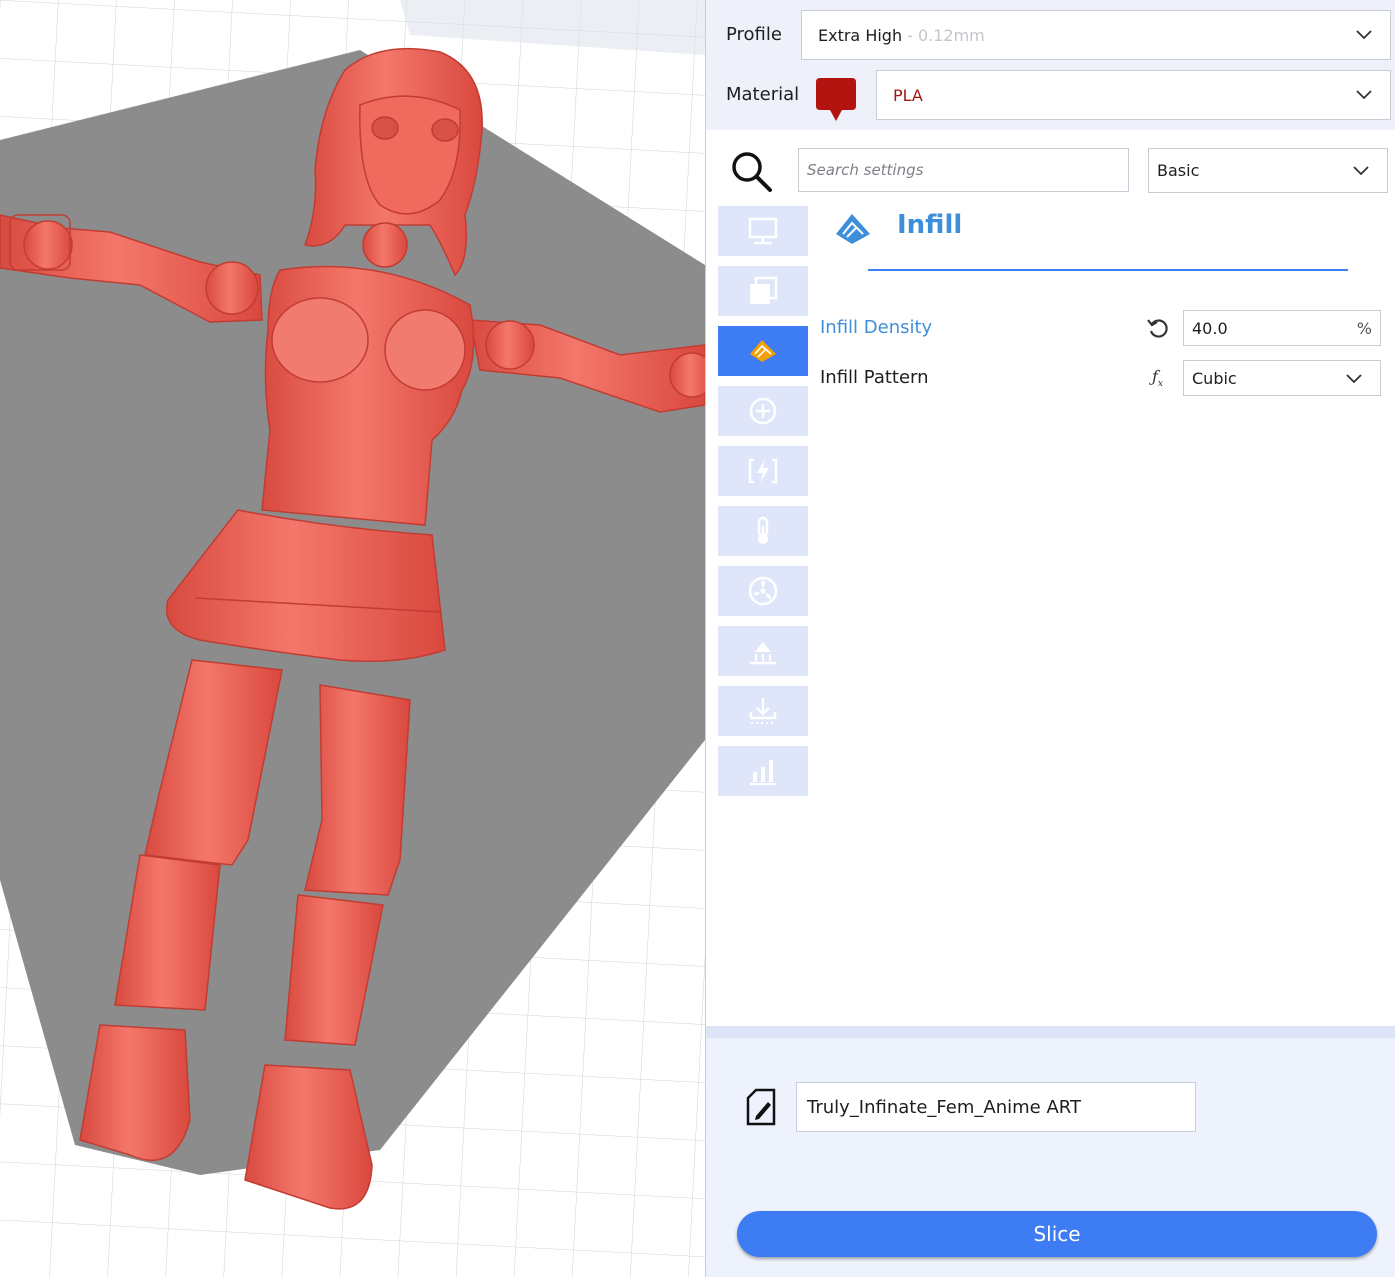 This screenshot has height=1277, width=1395. I want to click on stacked-squares-icon, so click(764, 290).